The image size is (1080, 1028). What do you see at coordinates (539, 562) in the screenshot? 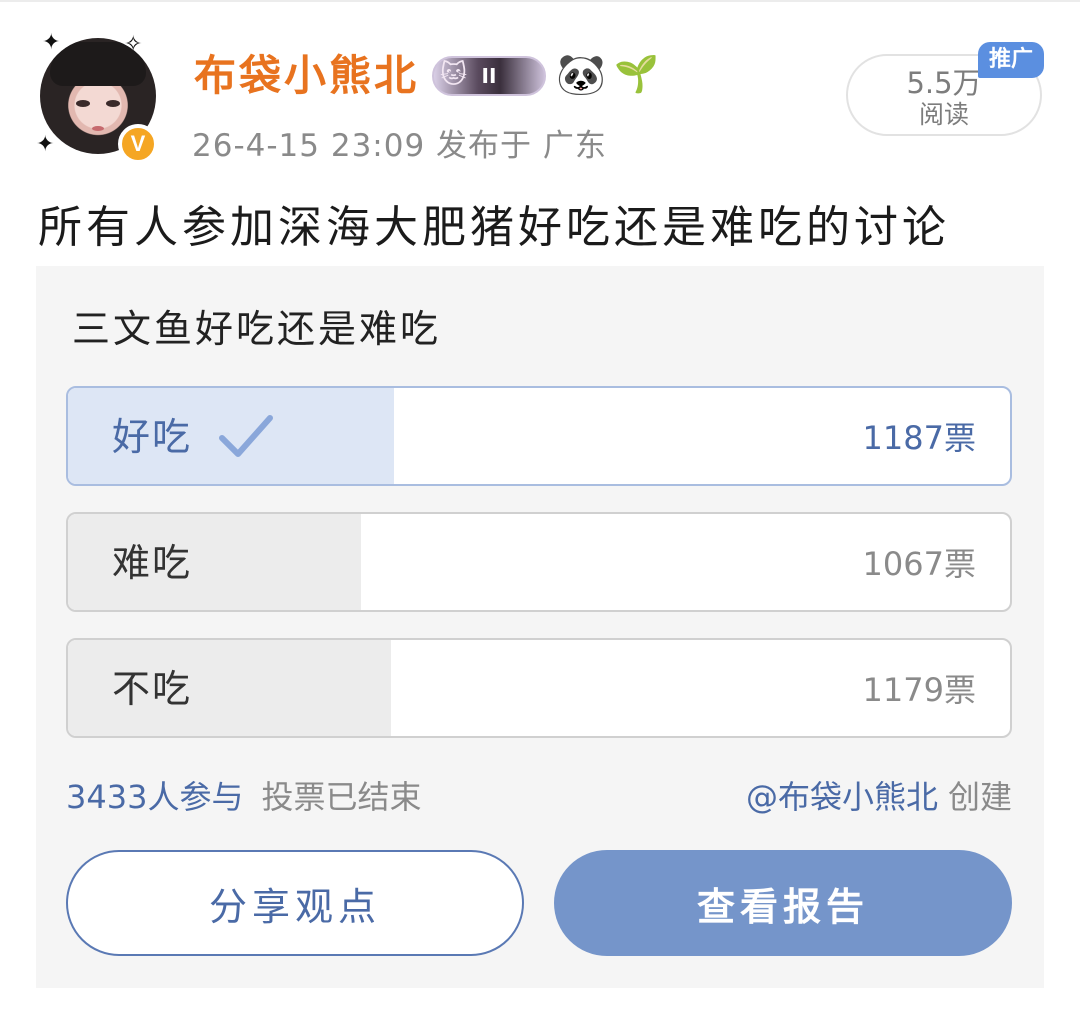
I see `poll-option-bad: 难吃 1067票` at bounding box center [539, 562].